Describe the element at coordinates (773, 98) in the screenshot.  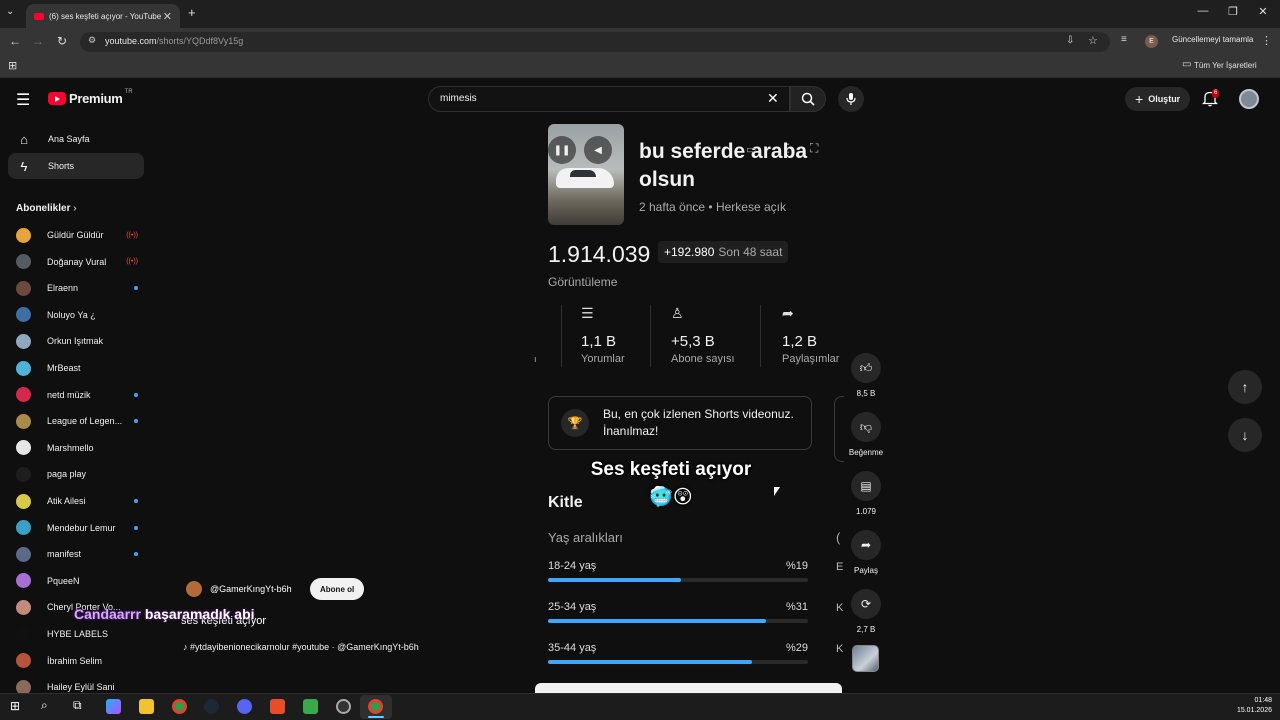
I see `clear-search-icon: ✕` at that location.